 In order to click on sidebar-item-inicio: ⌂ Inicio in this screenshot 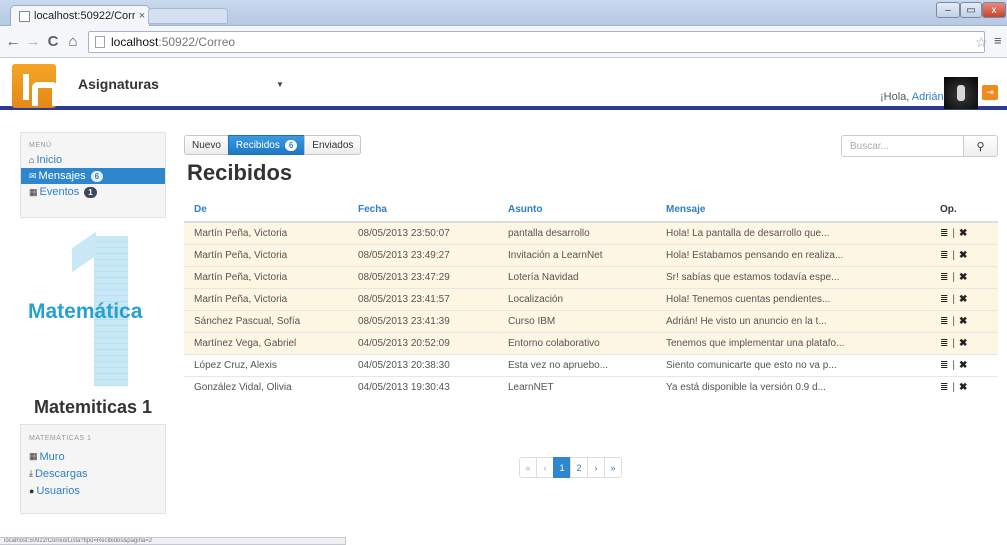, I will do `click(93, 160)`.